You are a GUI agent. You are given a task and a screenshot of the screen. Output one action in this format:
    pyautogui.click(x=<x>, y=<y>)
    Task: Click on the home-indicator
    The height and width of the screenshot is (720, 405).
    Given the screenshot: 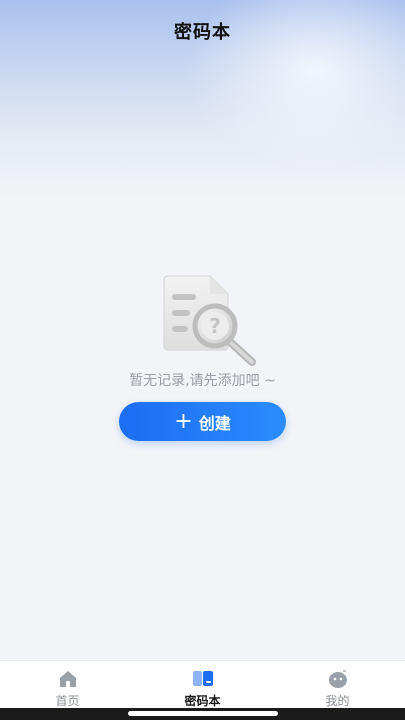 What is the action you would take?
    pyautogui.click(x=203, y=713)
    